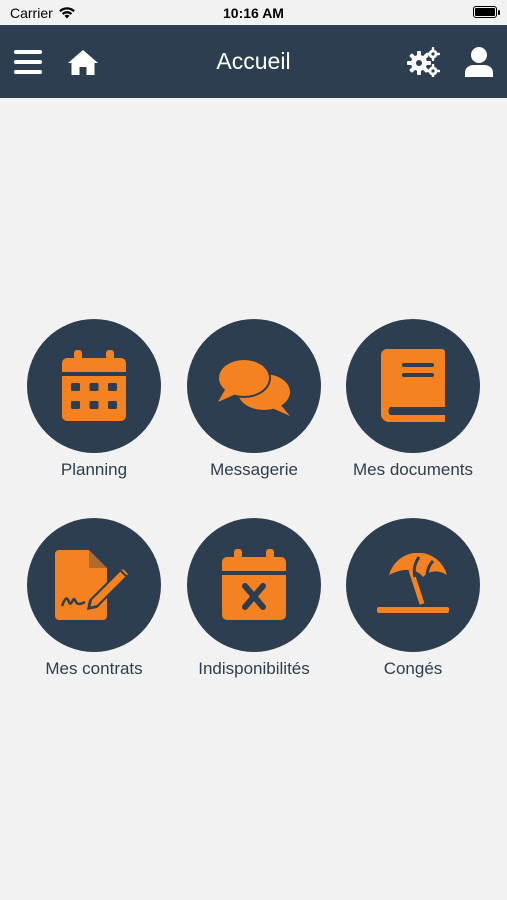 This screenshot has height=900, width=507. I want to click on tile-messagerie: Messagerie, so click(254, 404).